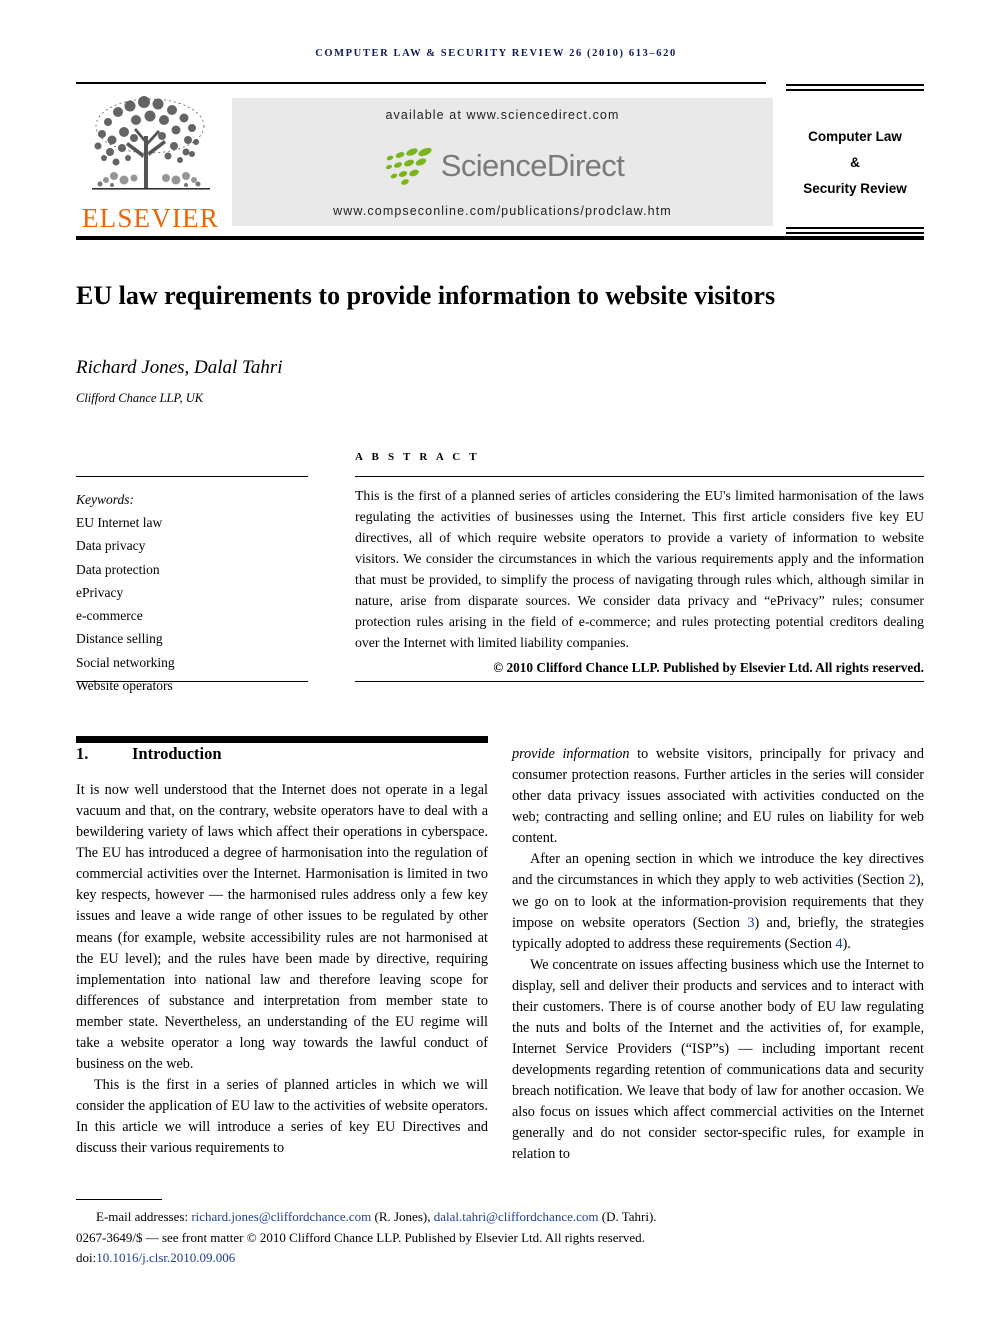 This screenshot has width=992, height=1323. I want to click on emphasis-text: provide information, so click(571, 754).